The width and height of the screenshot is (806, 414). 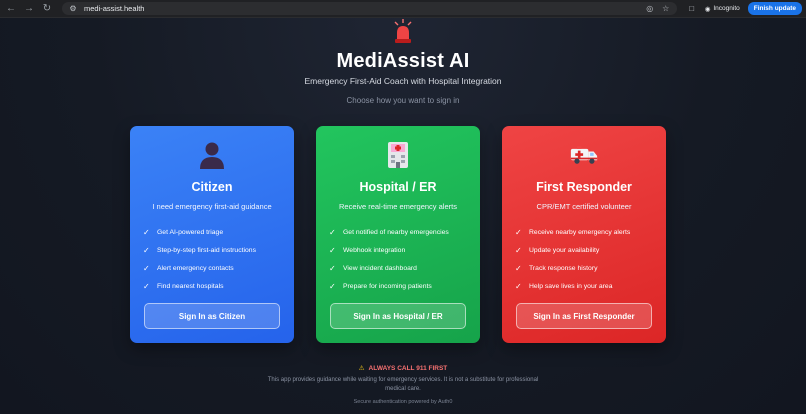 What do you see at coordinates (73, 9) in the screenshot?
I see `site-info-icon: ⚙` at bounding box center [73, 9].